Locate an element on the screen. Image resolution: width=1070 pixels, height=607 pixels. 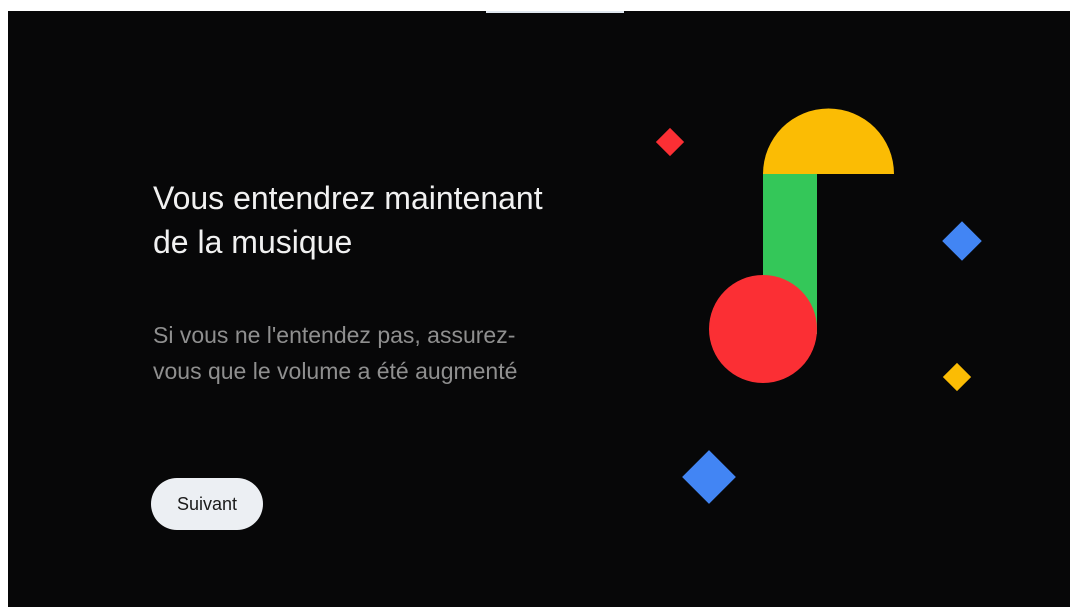
red-diamond-icon is located at coordinates (670, 142).